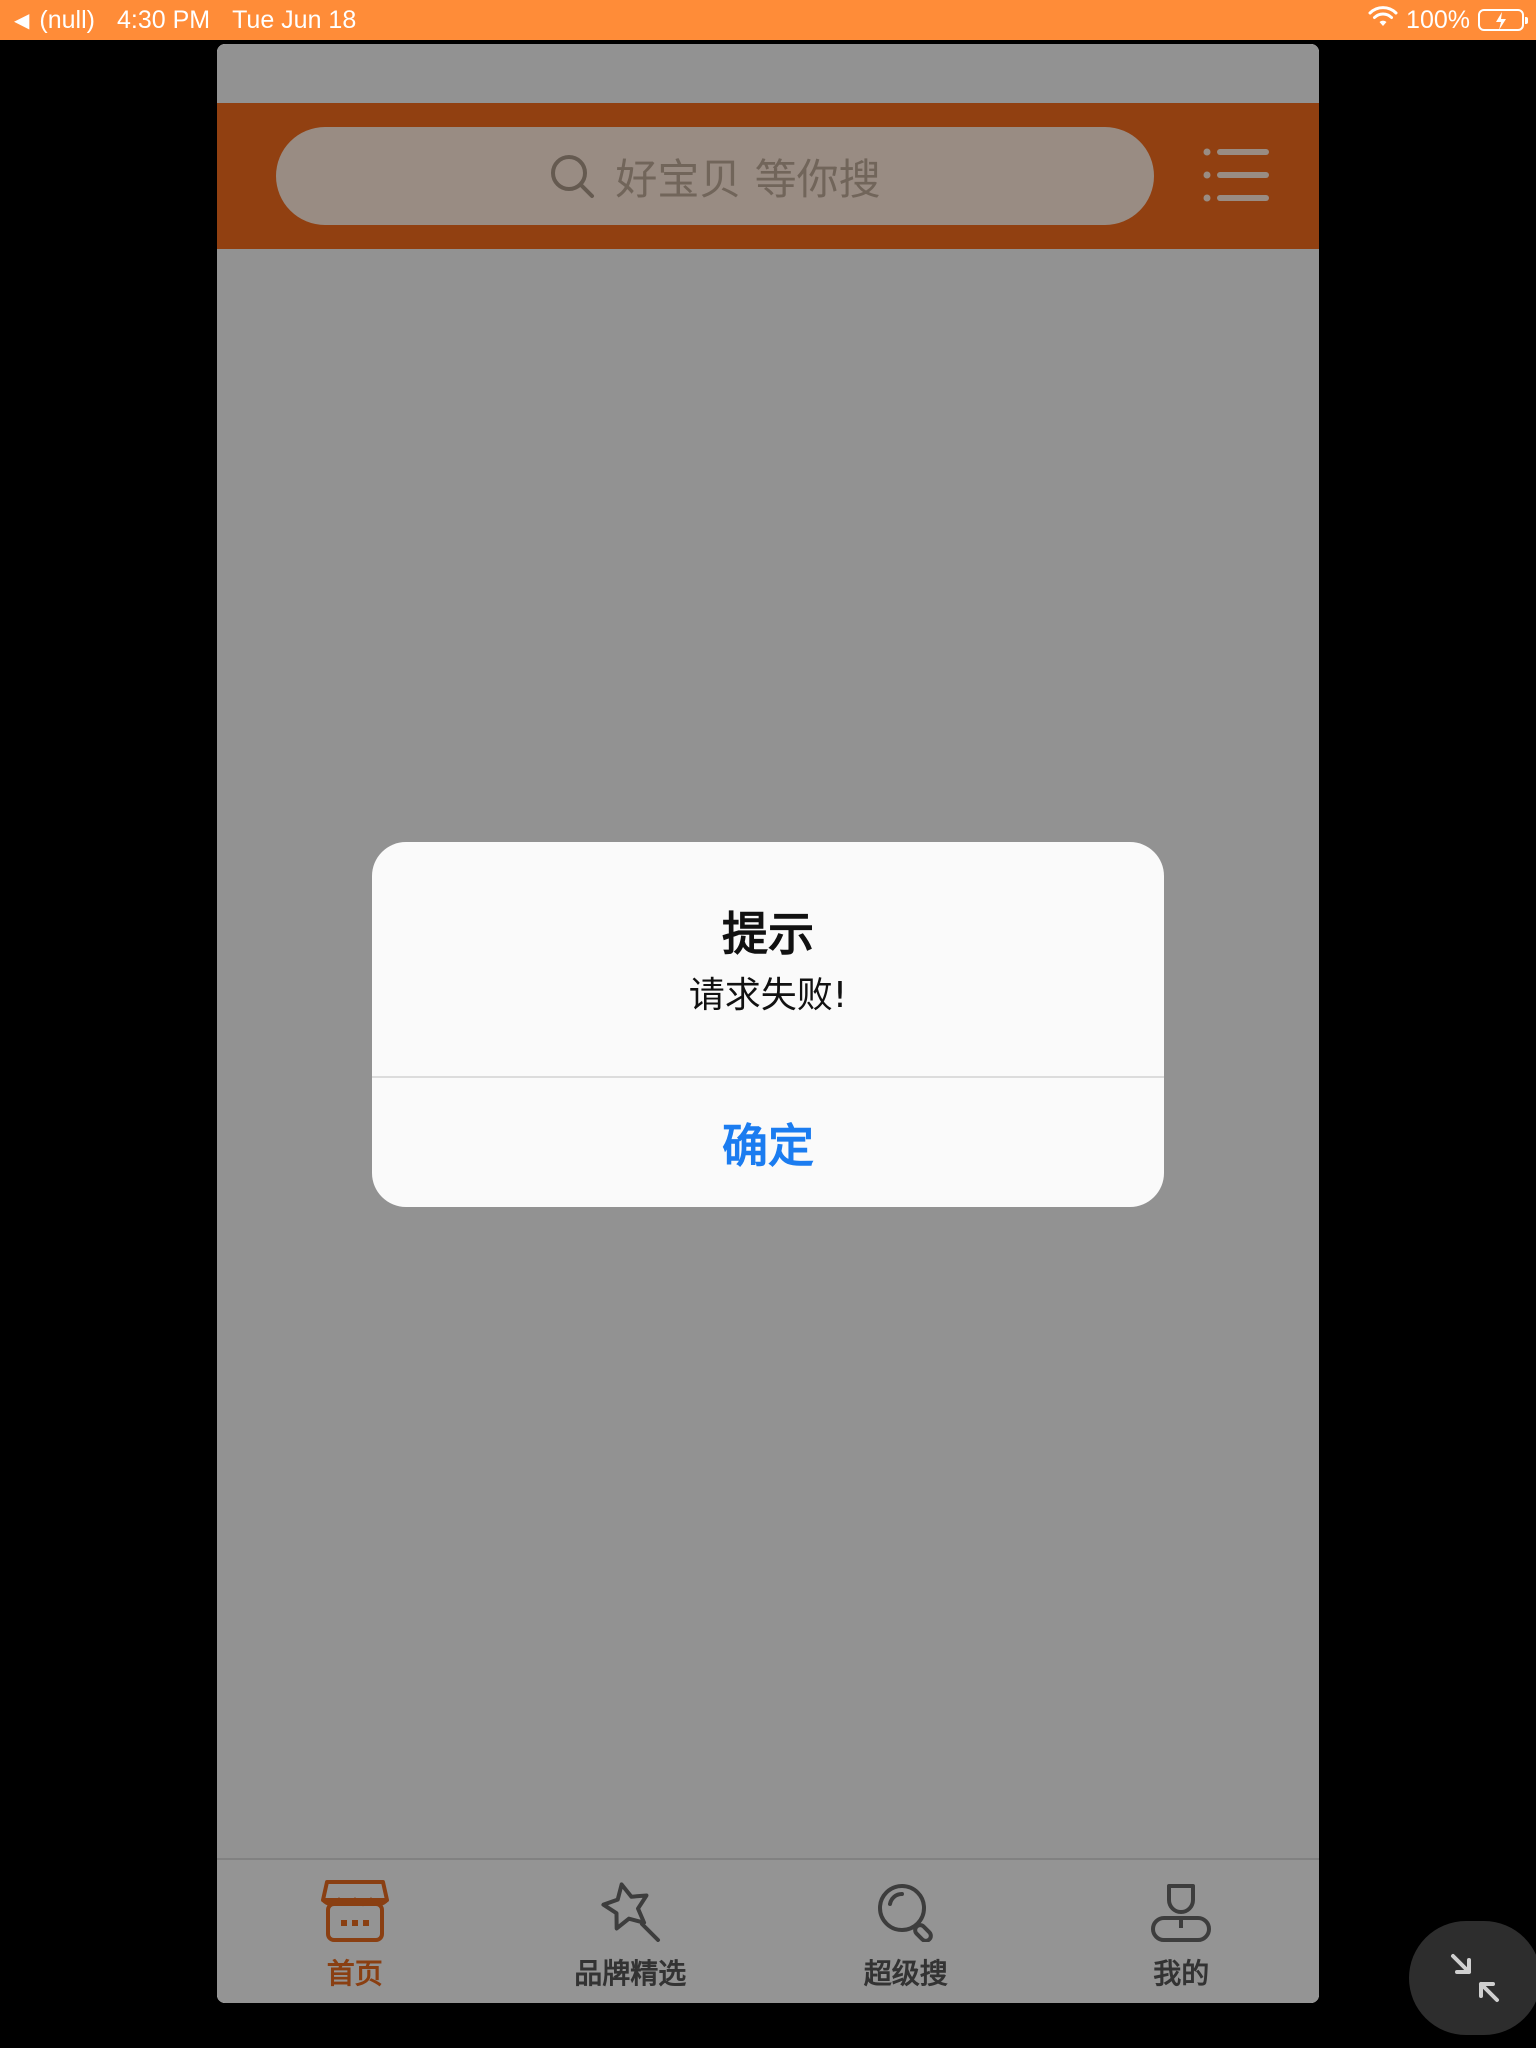  I want to click on alert-confirm-button: 确定, so click(768, 1142).